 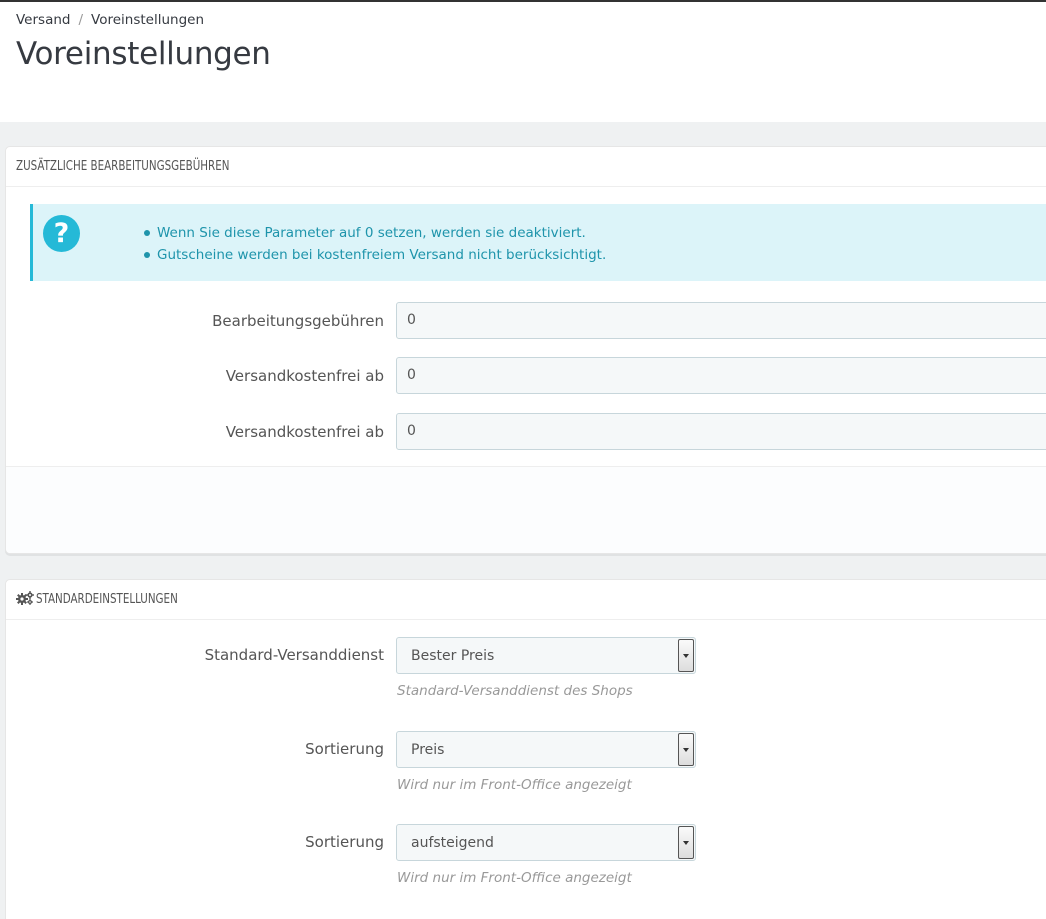 I want to click on form-row-free-shipping-weight: Versandkostenfrei ab 0, so click(x=526, y=432).